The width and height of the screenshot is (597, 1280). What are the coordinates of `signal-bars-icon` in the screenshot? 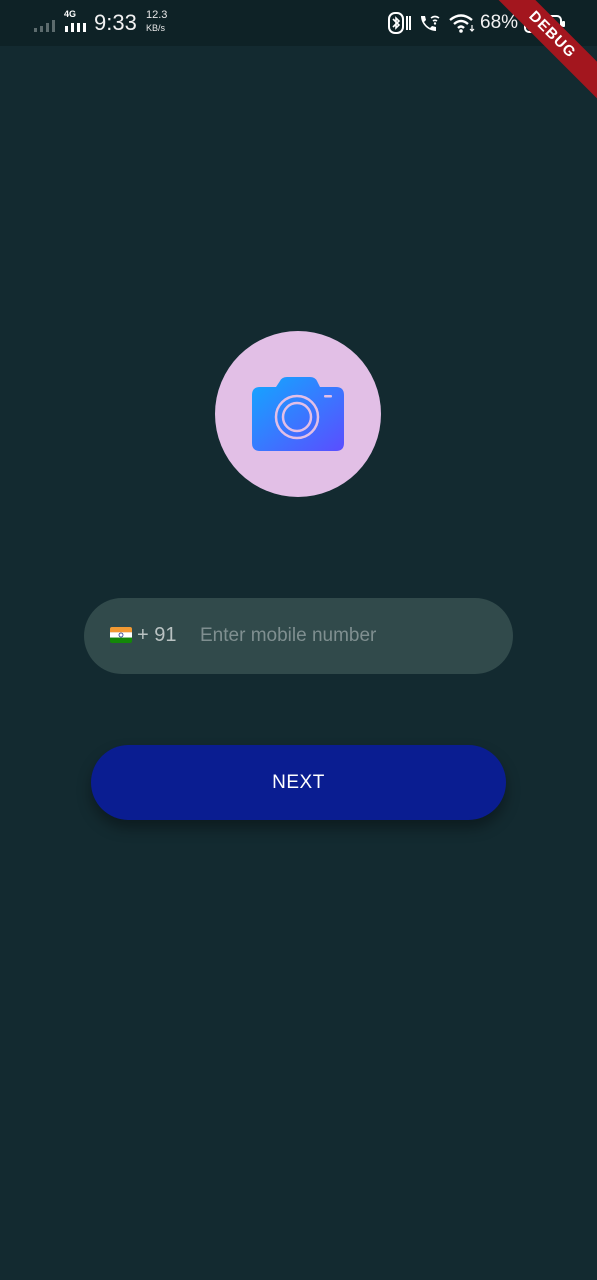 It's located at (44, 26).